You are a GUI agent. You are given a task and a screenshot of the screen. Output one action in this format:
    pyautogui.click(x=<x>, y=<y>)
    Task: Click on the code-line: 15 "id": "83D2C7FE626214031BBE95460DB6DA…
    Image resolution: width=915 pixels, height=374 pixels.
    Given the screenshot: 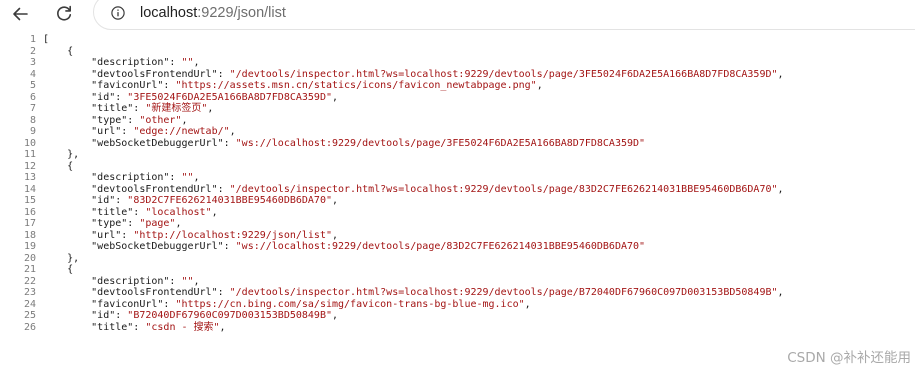 What is the action you would take?
    pyautogui.click(x=169, y=200)
    